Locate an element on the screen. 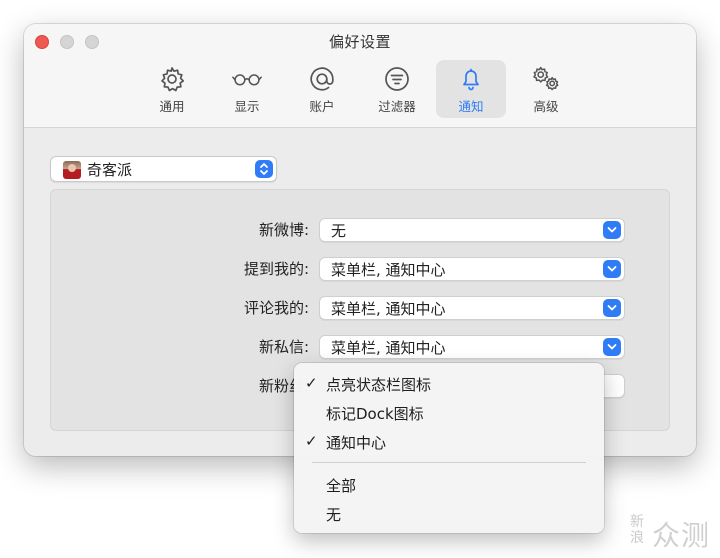 The width and height of the screenshot is (720, 558). tab-display: 显示 is located at coordinates (247, 89).